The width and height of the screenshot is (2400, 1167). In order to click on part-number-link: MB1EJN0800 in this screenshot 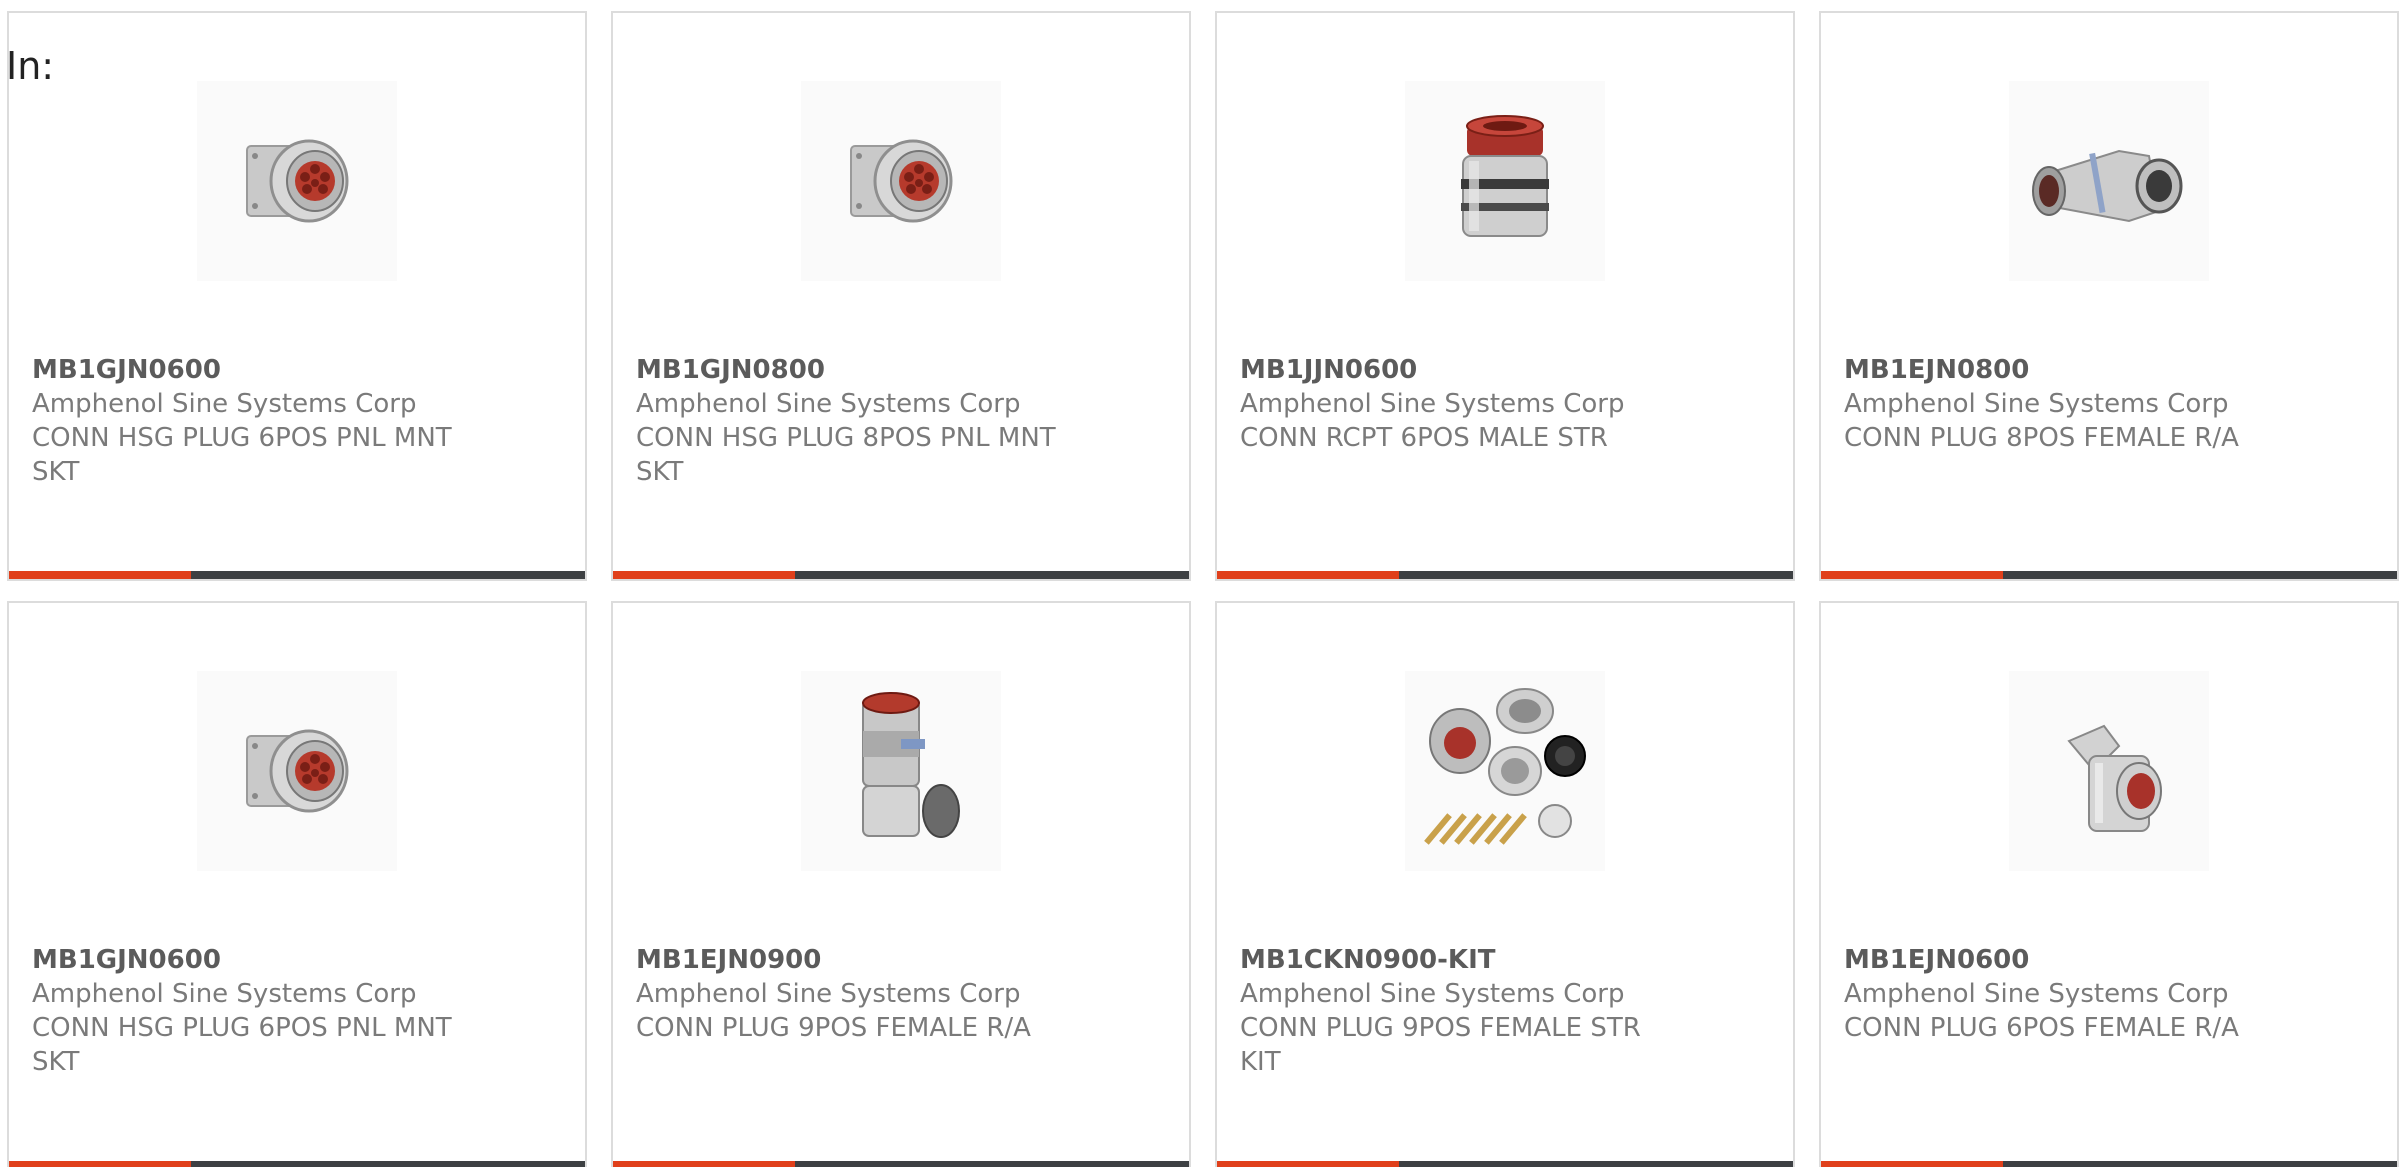, I will do `click(2069, 370)`.